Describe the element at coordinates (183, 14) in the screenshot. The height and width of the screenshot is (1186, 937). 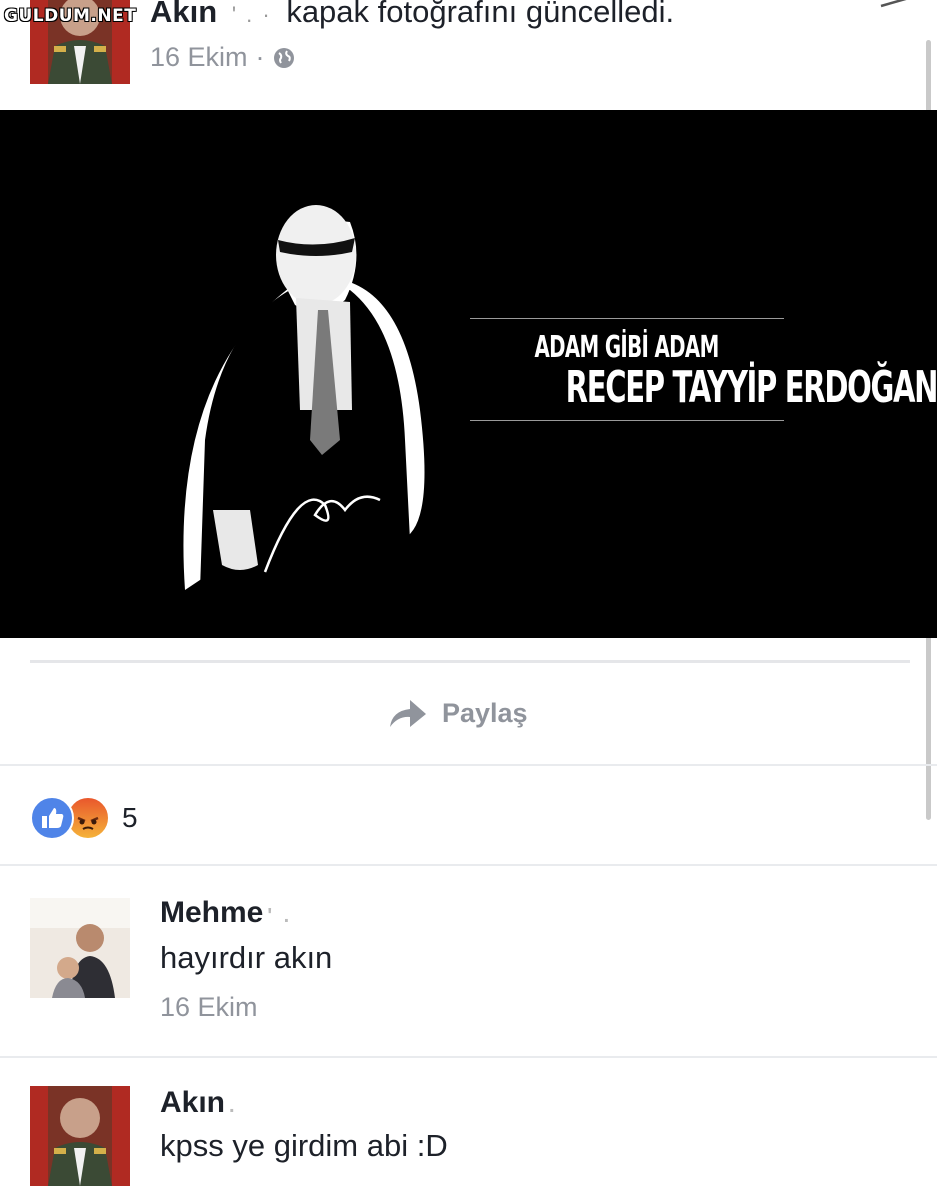
I see `post-author-name: Akın` at that location.